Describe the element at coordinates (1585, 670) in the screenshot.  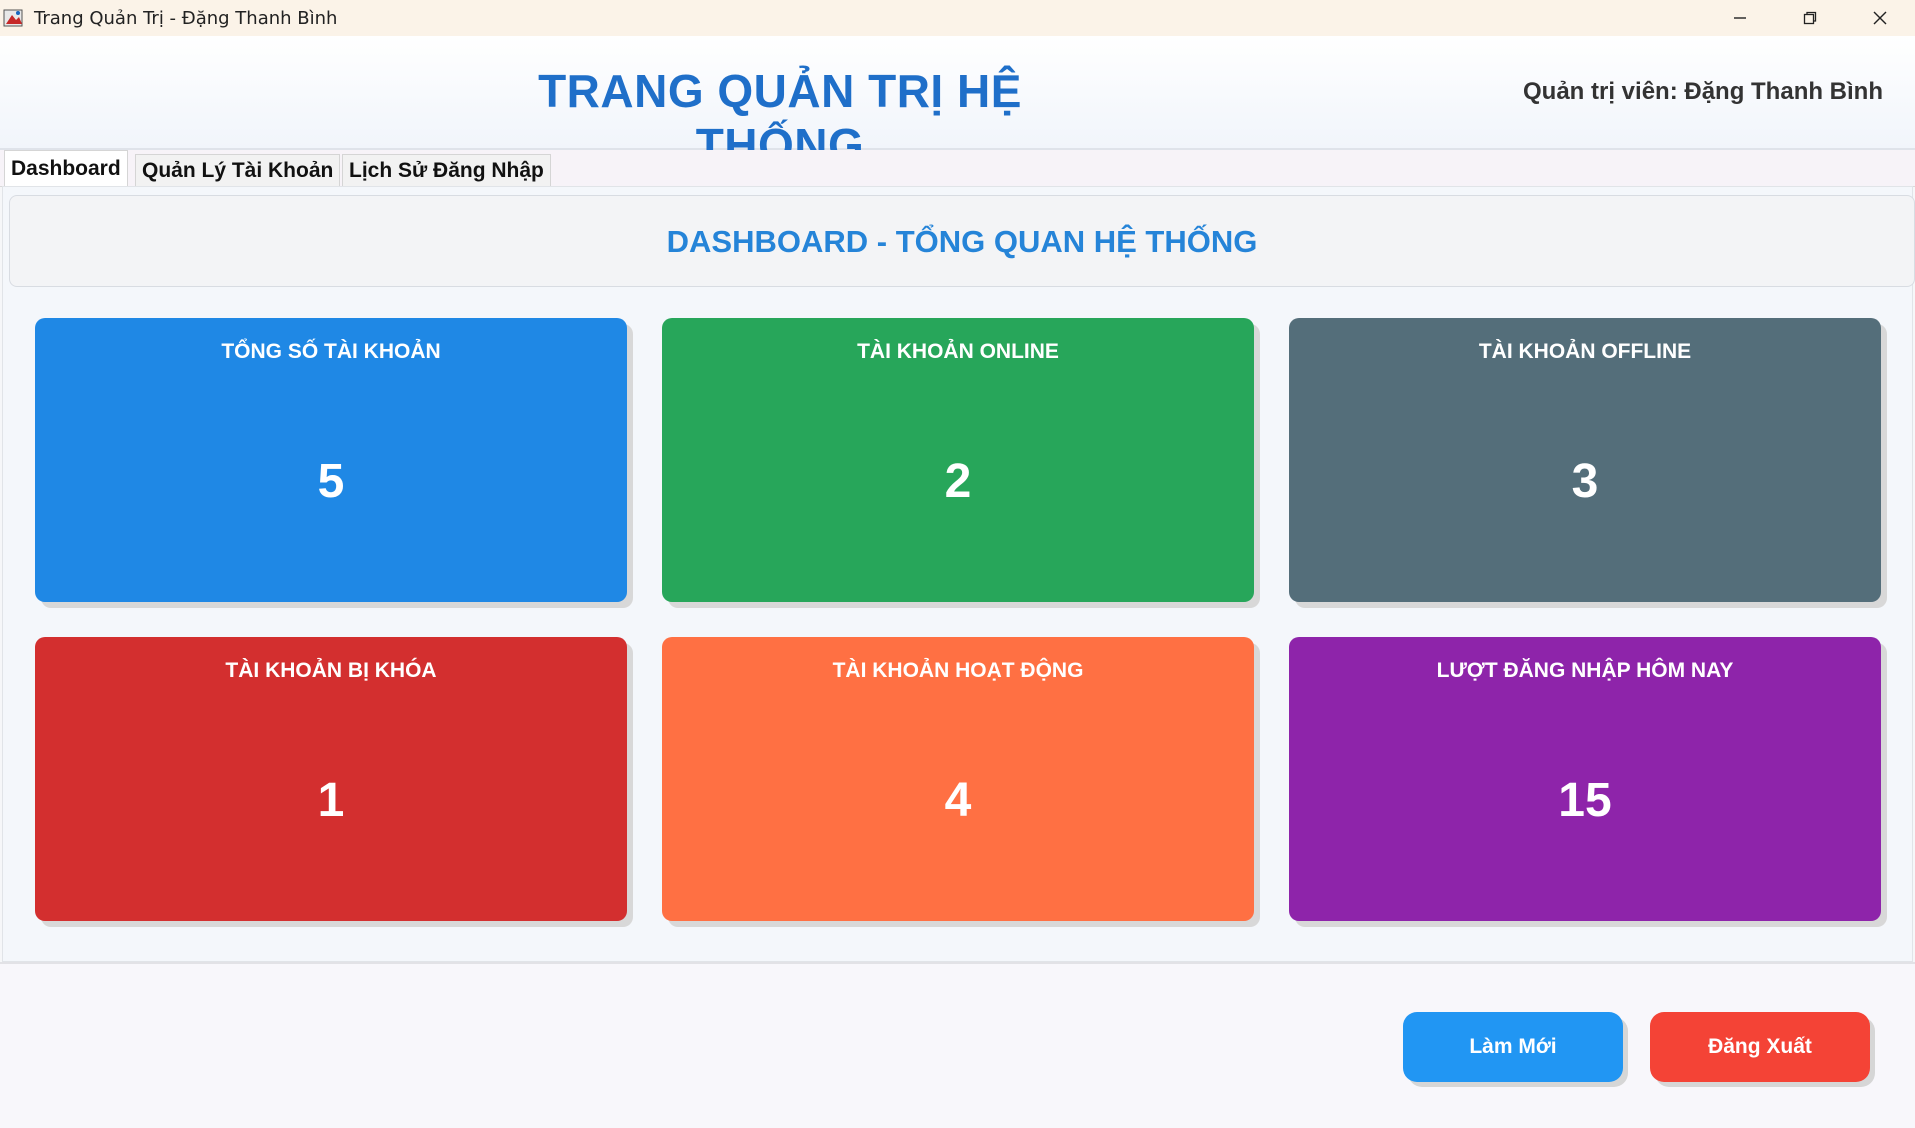
I see `card-label: LƯỢT ĐĂNG NHẬP HÔM NAY` at that location.